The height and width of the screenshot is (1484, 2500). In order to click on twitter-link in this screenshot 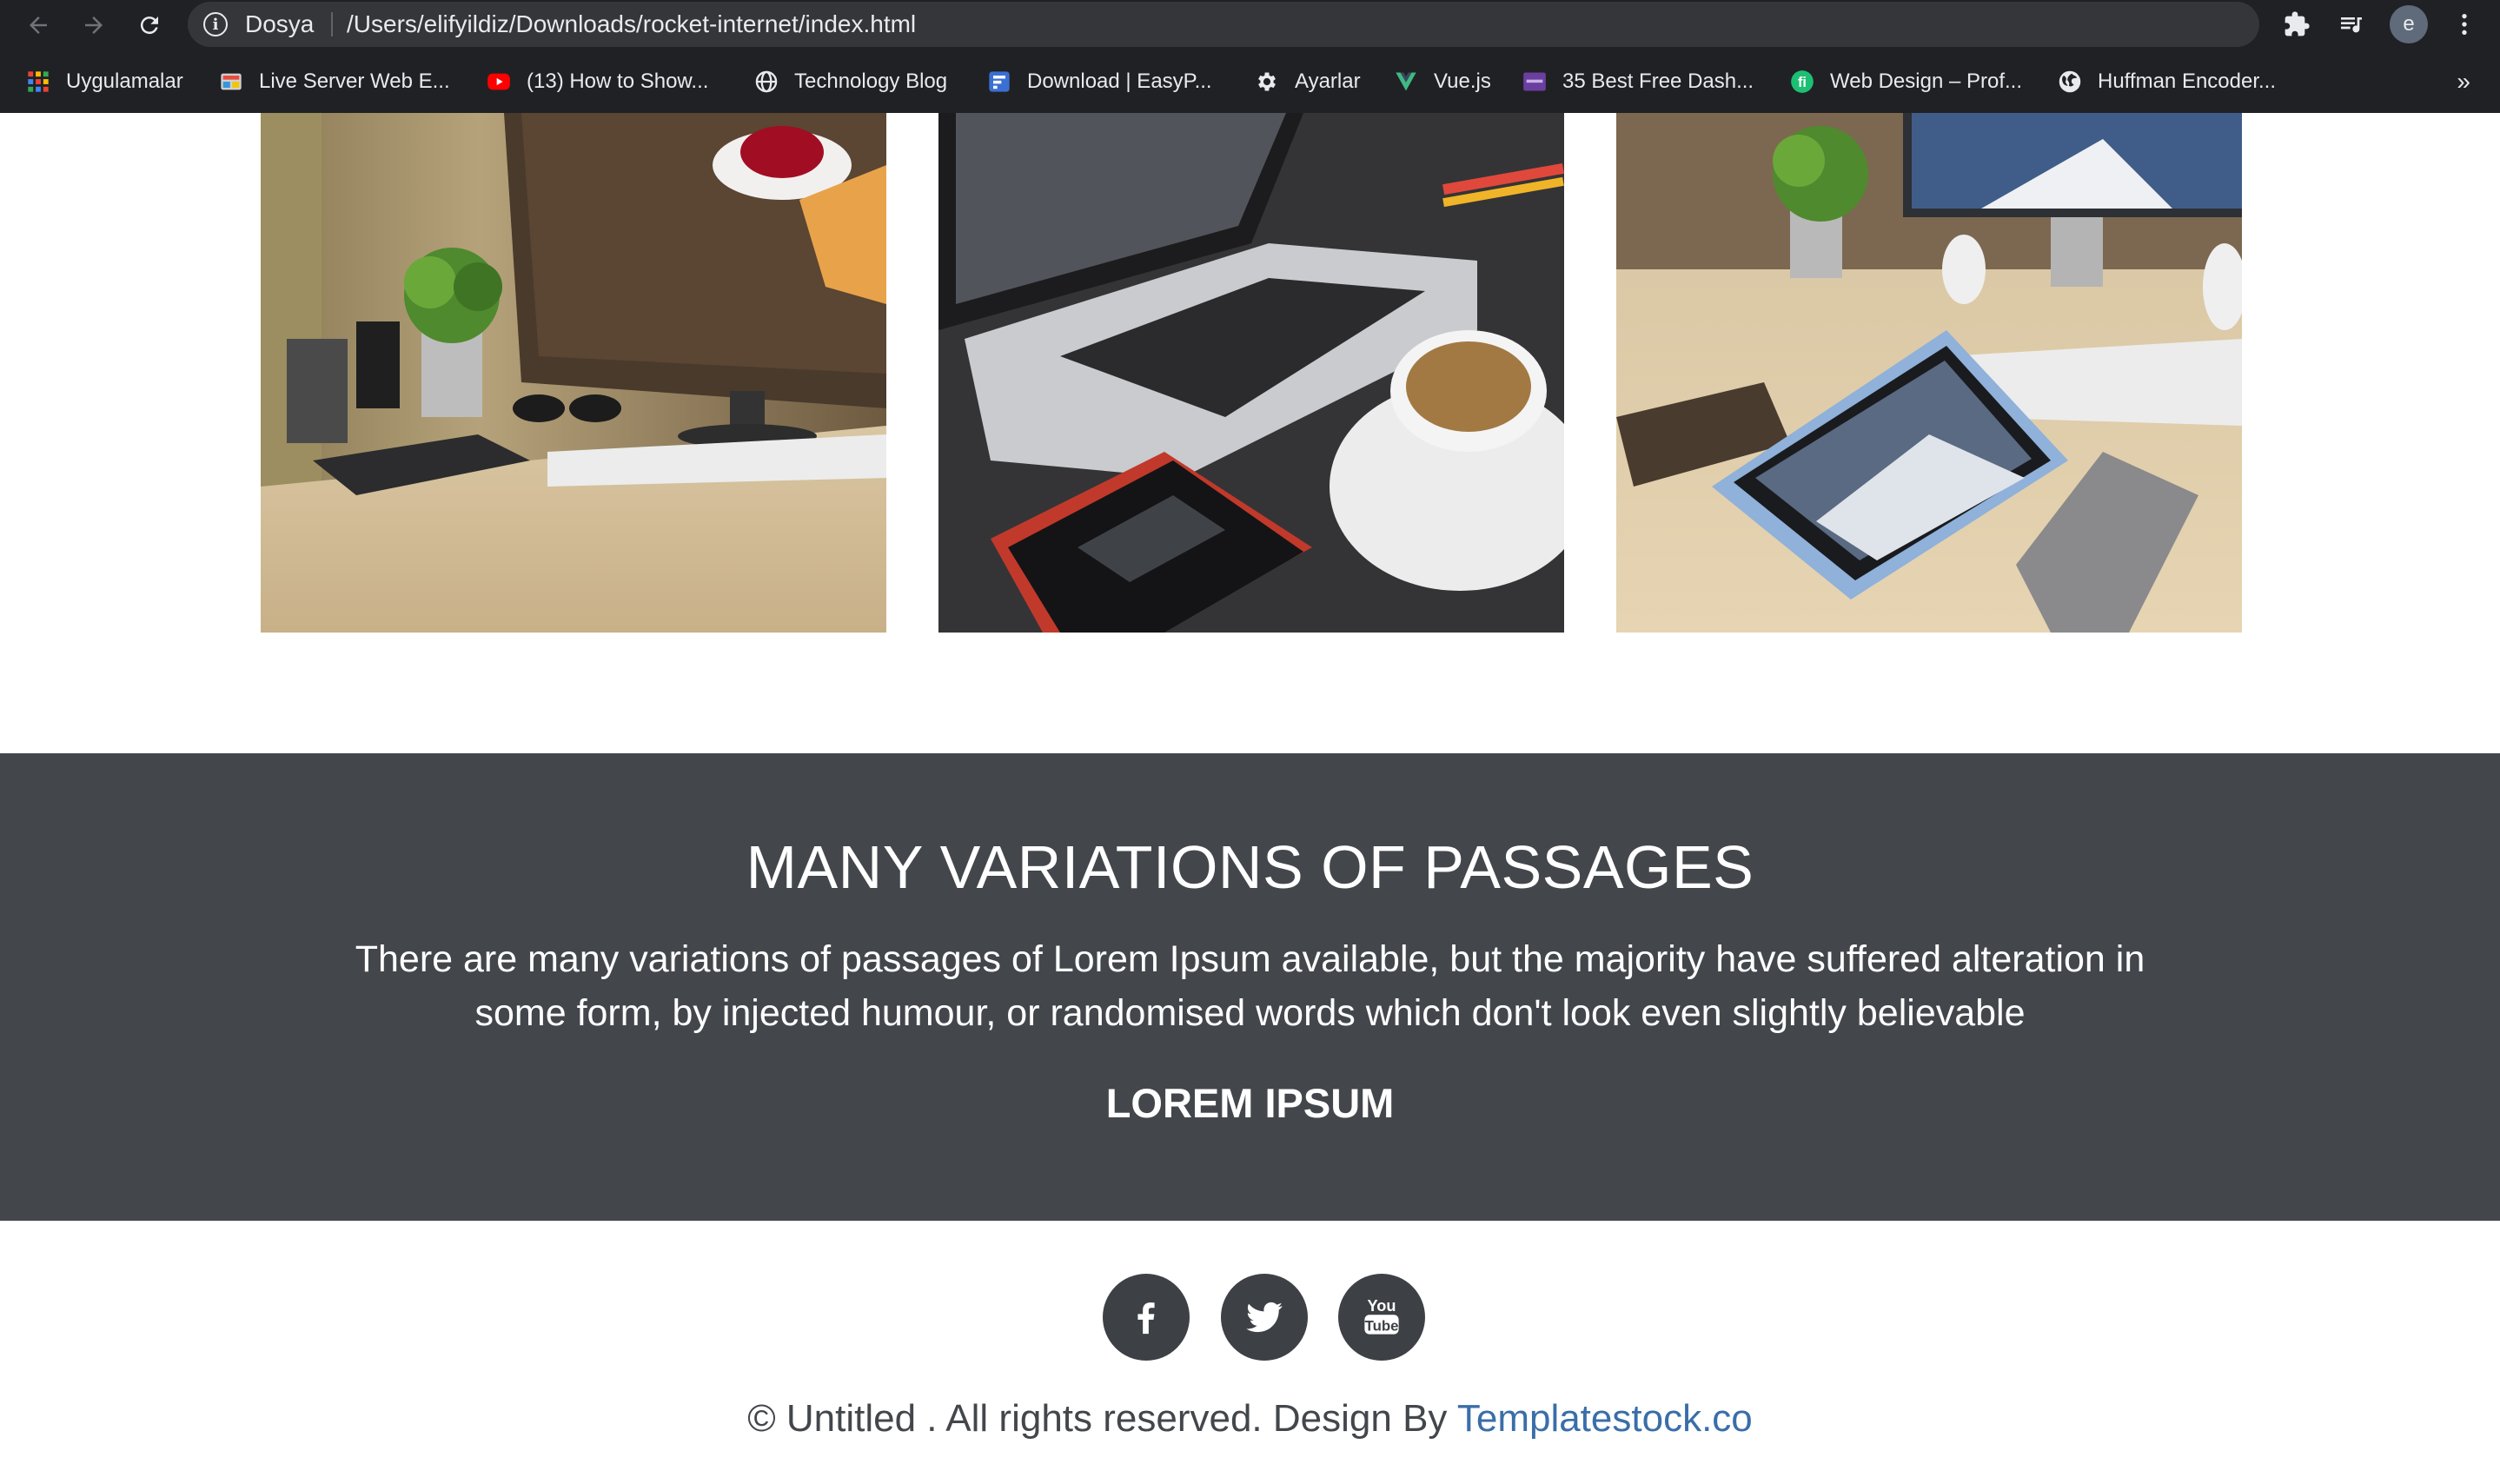, I will do `click(1264, 1317)`.